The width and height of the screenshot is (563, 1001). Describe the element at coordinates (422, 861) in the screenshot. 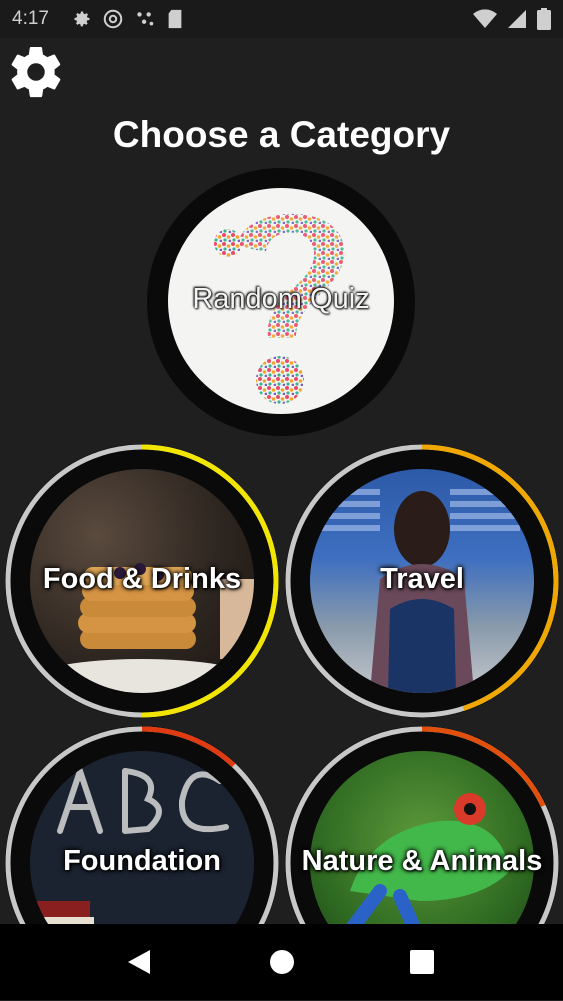

I see `category-label: Nature & Animals` at that location.